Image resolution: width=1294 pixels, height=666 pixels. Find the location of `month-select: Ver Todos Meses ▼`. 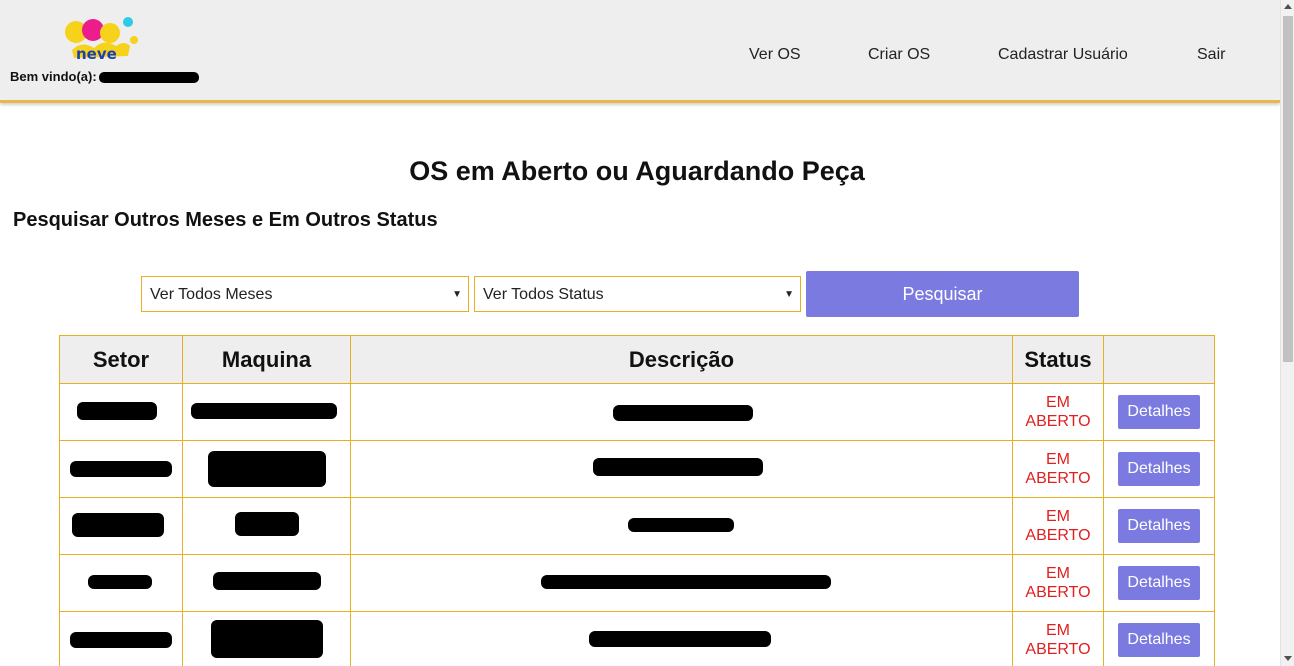

month-select: Ver Todos Meses ▼ is located at coordinates (305, 294).